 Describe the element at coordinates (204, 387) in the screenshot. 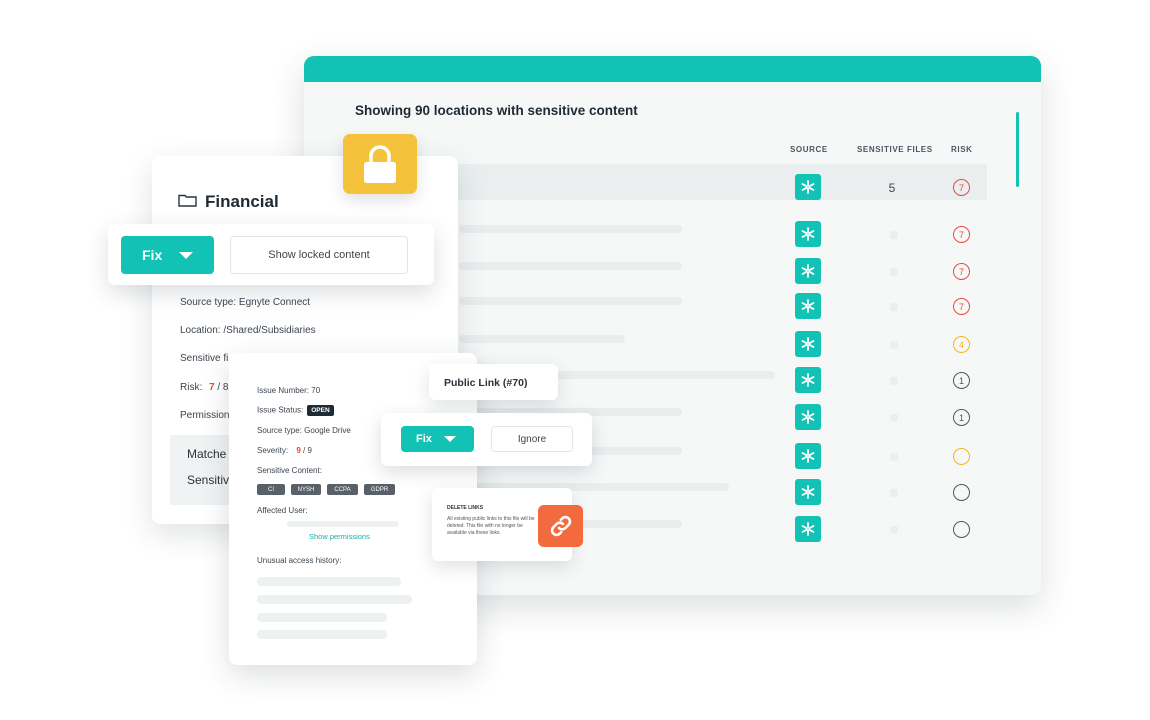

I see `risk-line: Risk: 7 / 8` at that location.